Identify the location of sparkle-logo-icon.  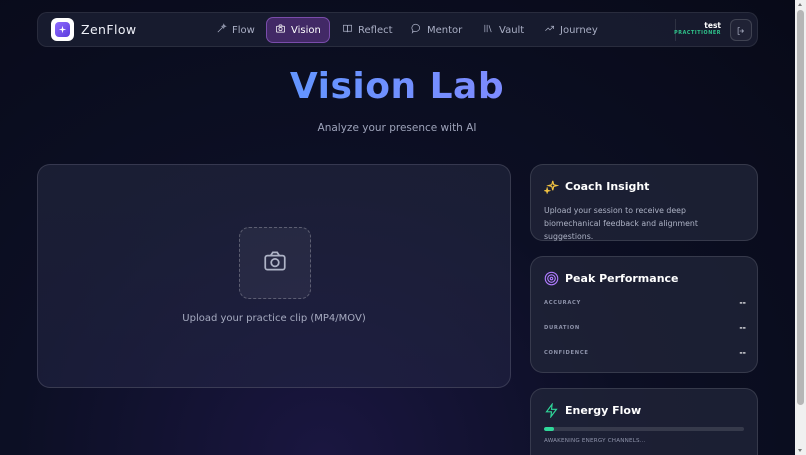
(62, 29).